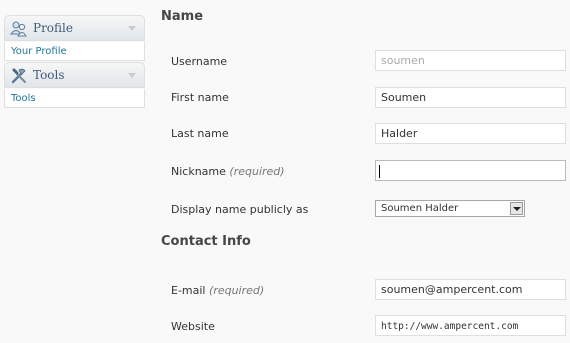 This screenshot has height=343, width=570. Describe the element at coordinates (19, 76) in the screenshot. I see `tools-icon` at that location.